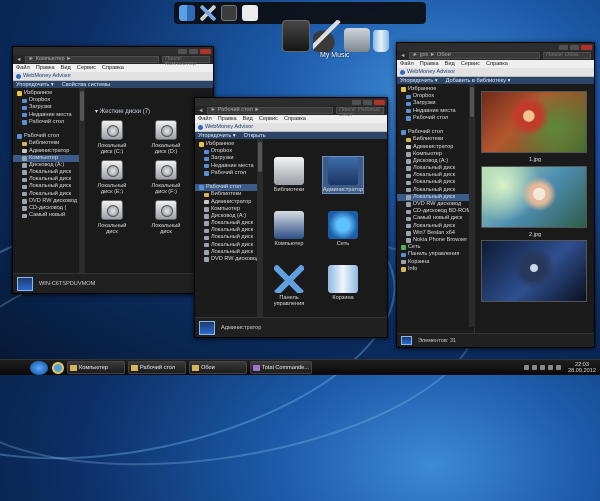 This screenshot has height=501, width=600. What do you see at coordinates (289, 229) in the screenshot?
I see `desktop-item: Компьютер` at bounding box center [289, 229].